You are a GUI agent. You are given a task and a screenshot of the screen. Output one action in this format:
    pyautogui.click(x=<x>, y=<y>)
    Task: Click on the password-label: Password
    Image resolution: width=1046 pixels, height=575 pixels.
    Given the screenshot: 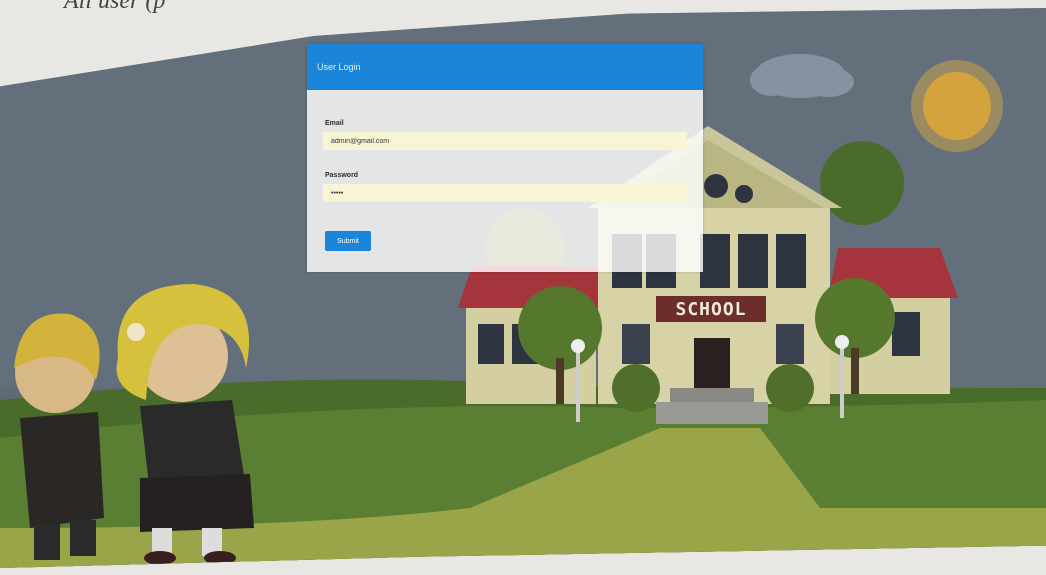 What is the action you would take?
    pyautogui.click(x=342, y=175)
    